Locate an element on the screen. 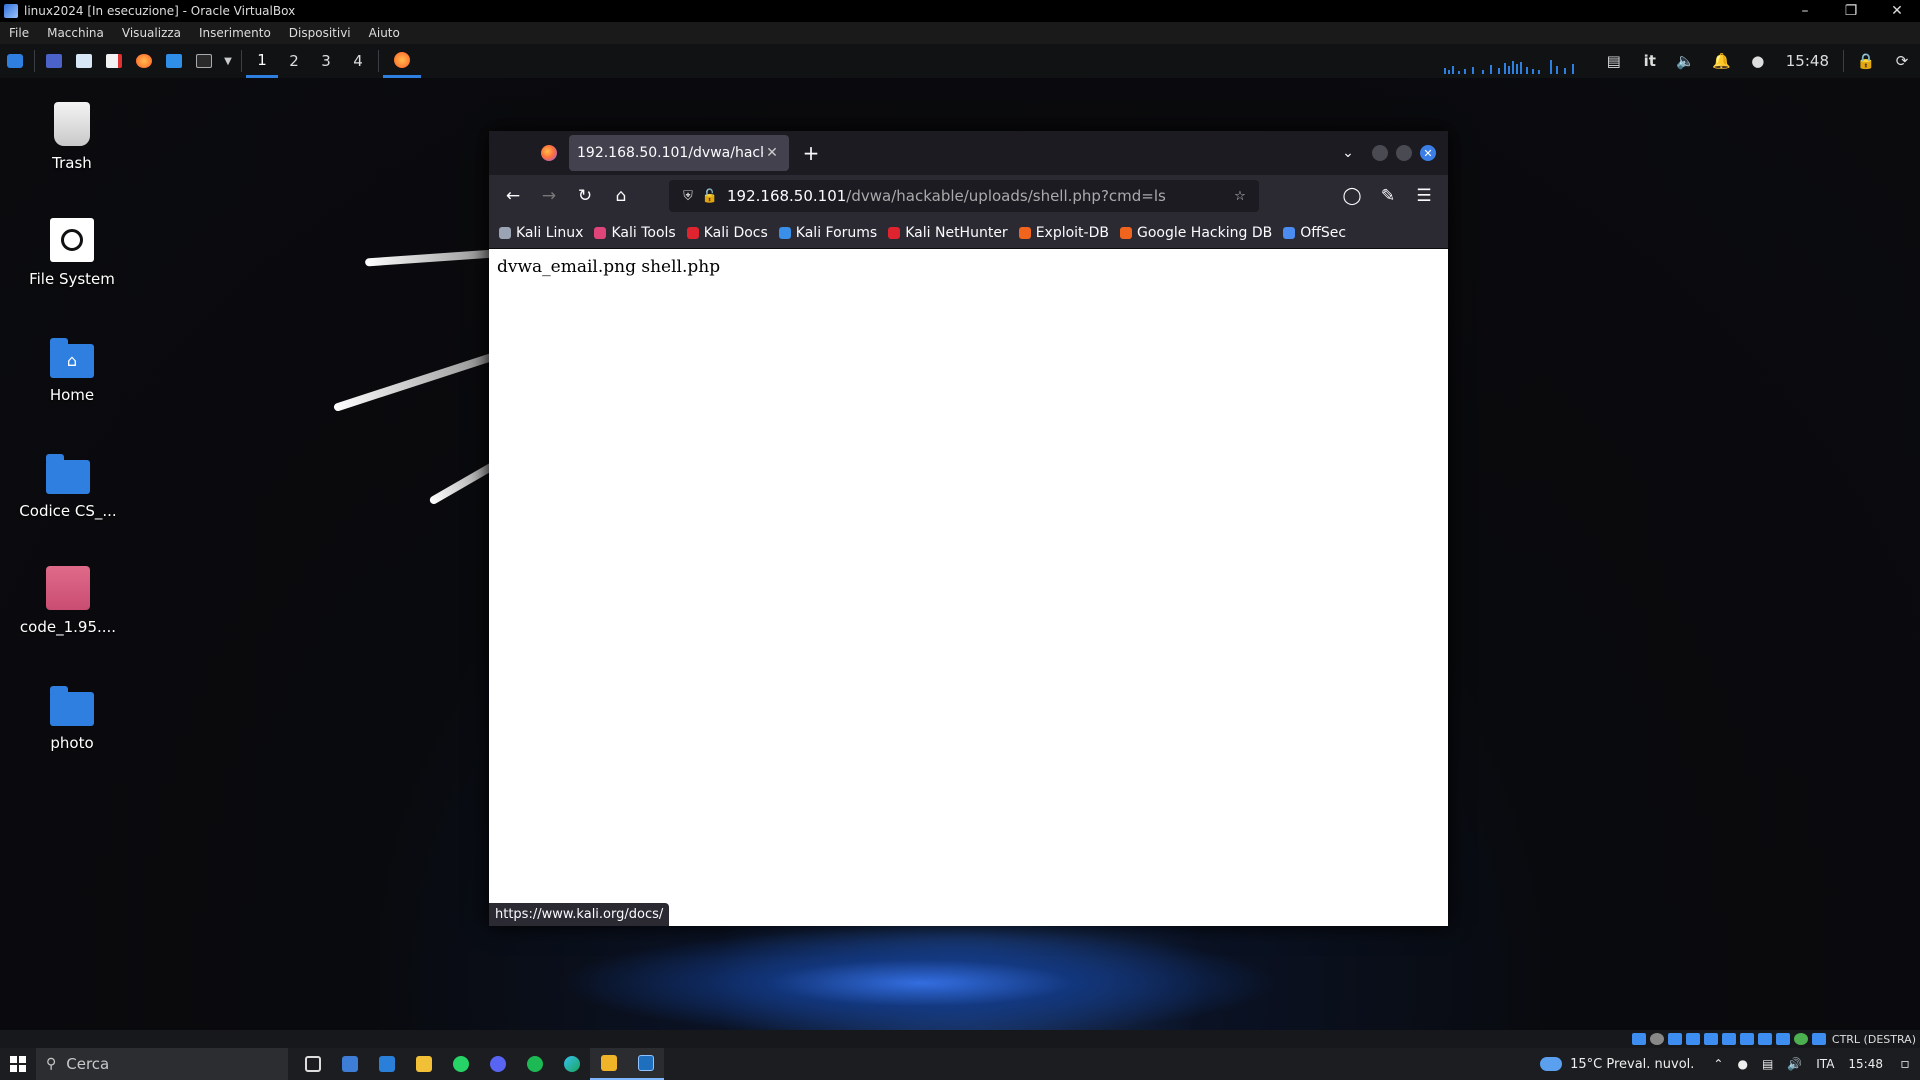  speaker-icon: 🔊 is located at coordinates (1794, 1064).